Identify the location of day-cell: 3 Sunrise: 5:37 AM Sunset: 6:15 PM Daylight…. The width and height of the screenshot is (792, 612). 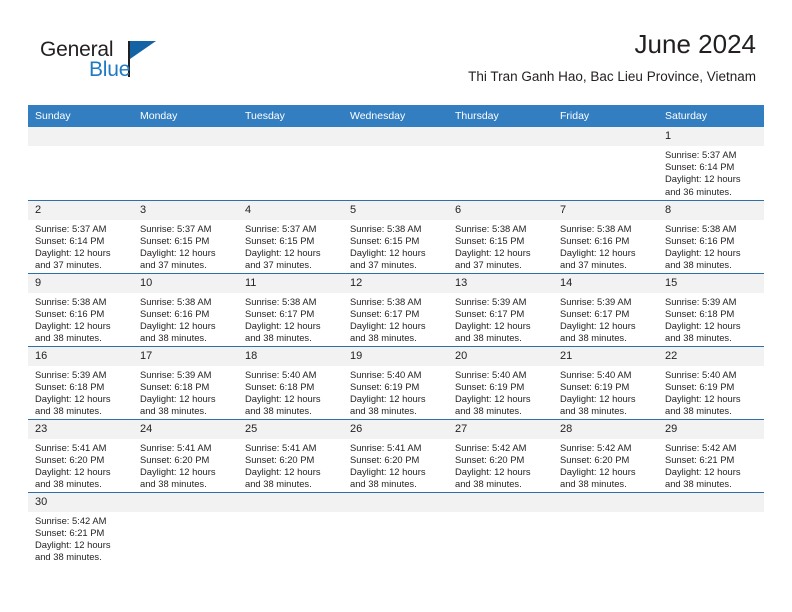
(185, 236).